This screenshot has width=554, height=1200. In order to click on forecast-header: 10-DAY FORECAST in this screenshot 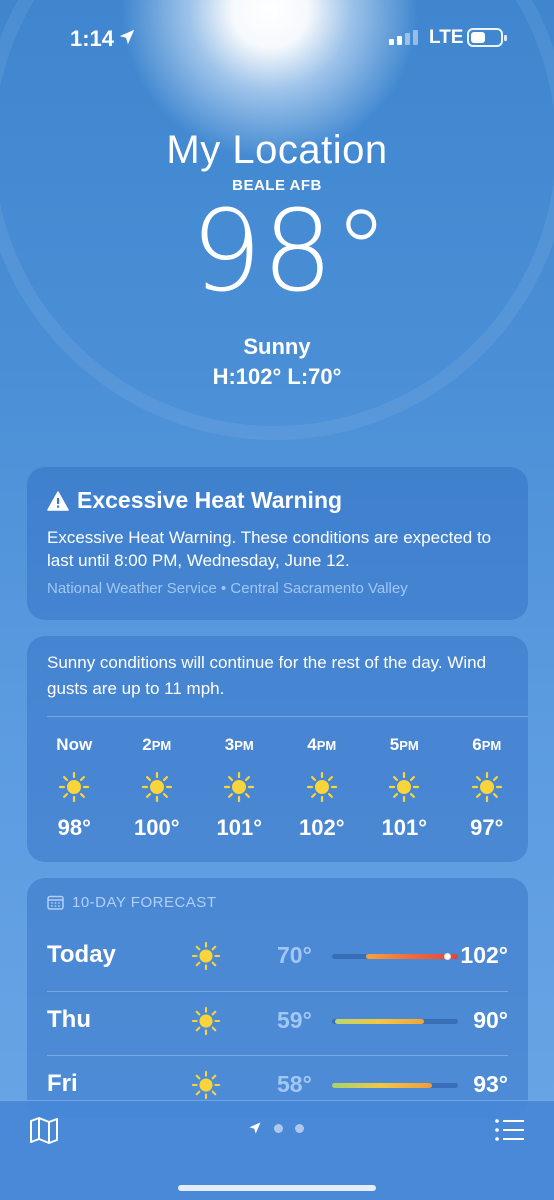, I will do `click(277, 894)`.